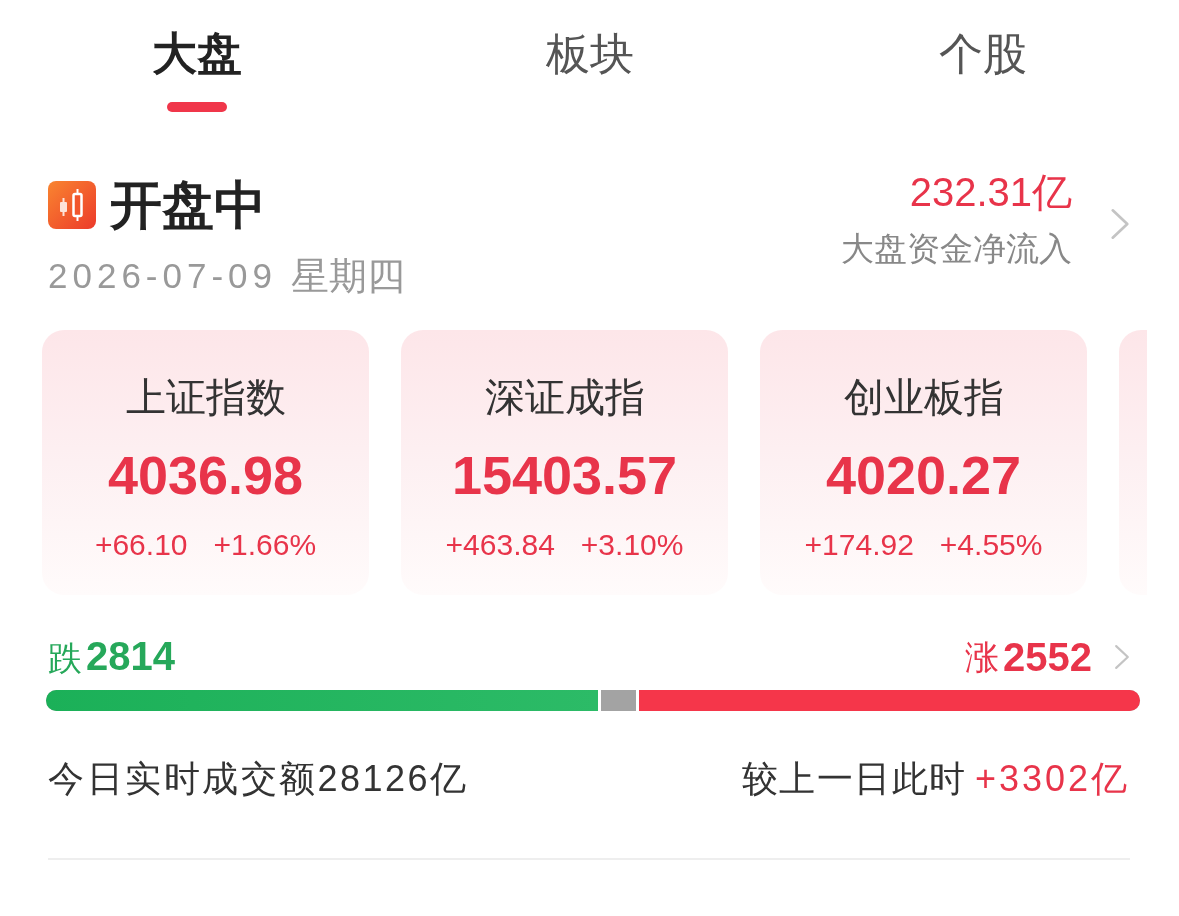  Describe the element at coordinates (1047, 657) in the screenshot. I see `advancers-count: 2552` at that location.